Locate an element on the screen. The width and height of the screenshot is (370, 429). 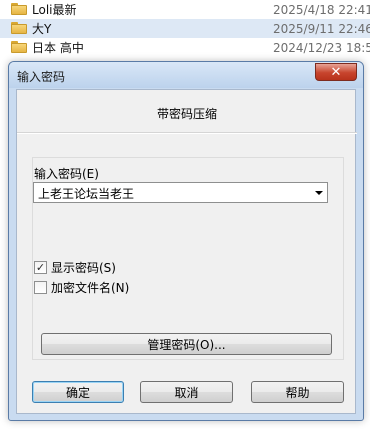
file-name: 日本 高中 is located at coordinates (58, 48).